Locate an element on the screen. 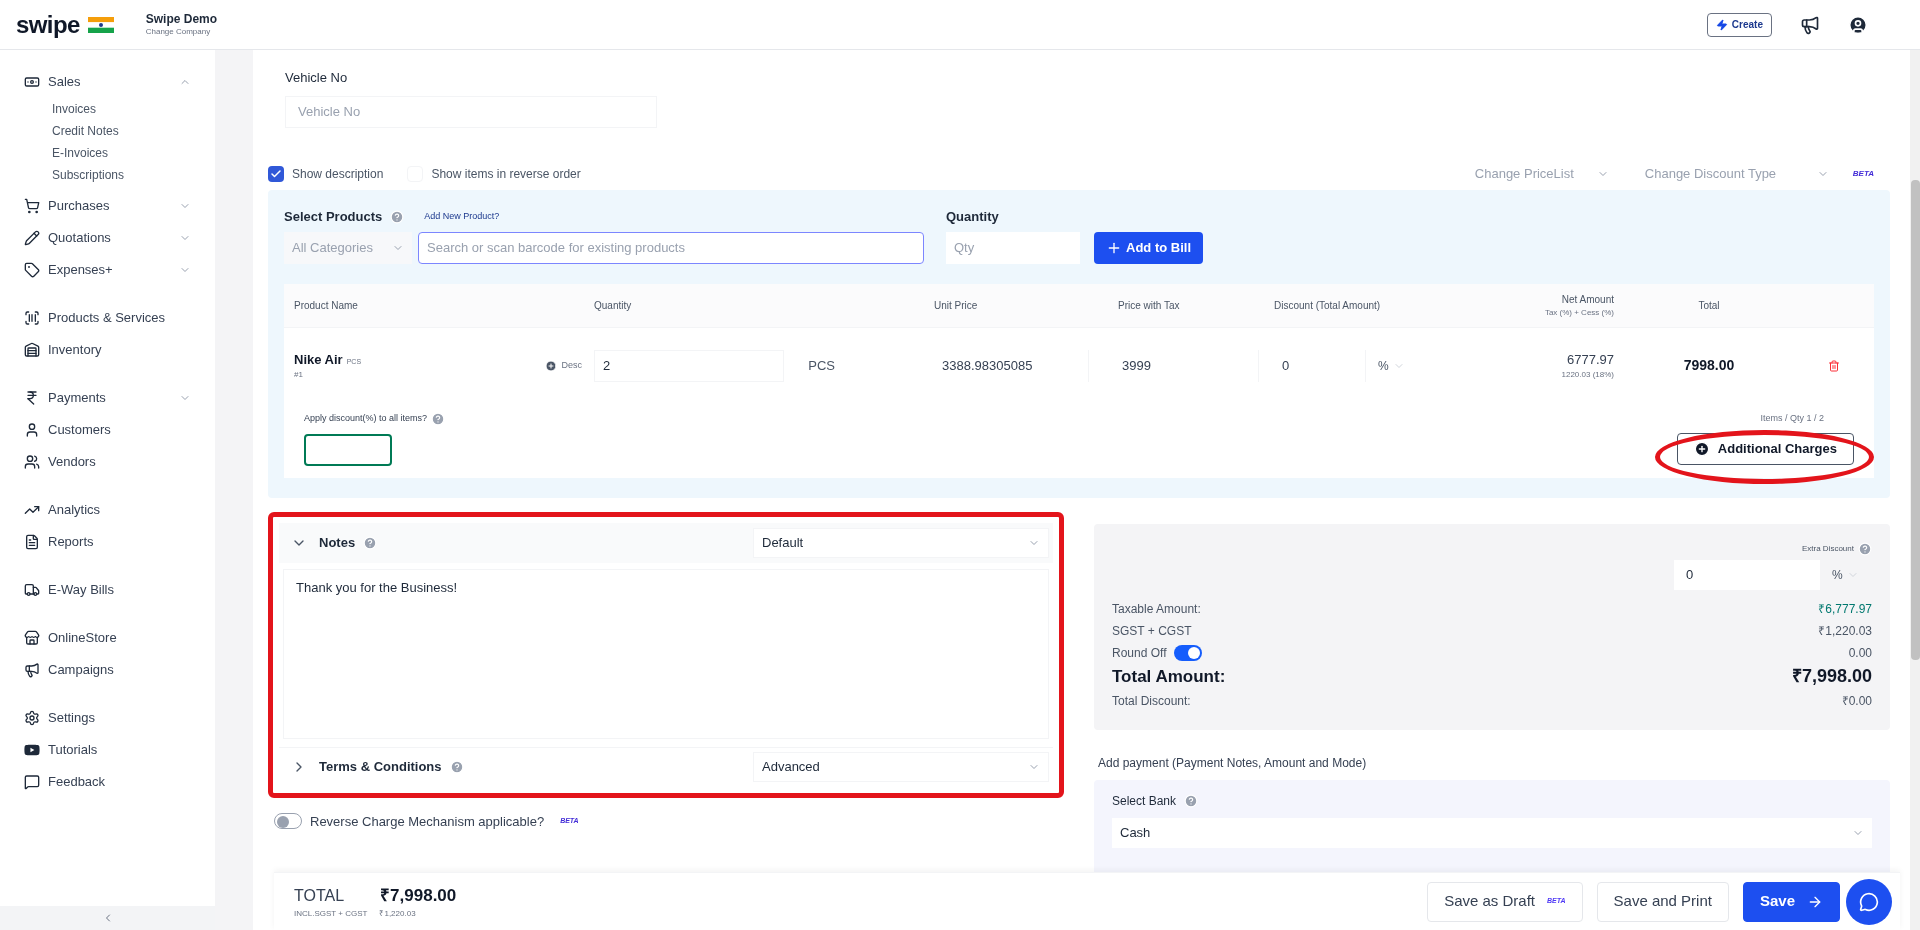 The image size is (1920, 930). product-search-field: Search or scan barcode for existing products is located at coordinates (671, 247).